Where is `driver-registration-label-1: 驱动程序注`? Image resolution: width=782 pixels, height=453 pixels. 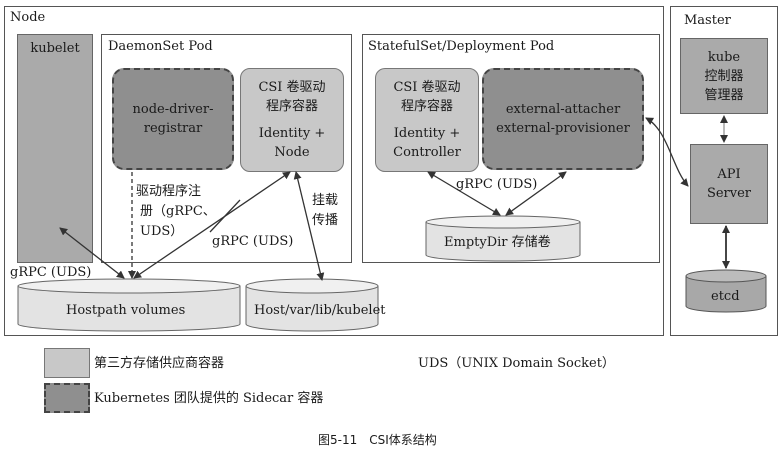
driver-registration-label-1: 驱动程序注 is located at coordinates (169, 191).